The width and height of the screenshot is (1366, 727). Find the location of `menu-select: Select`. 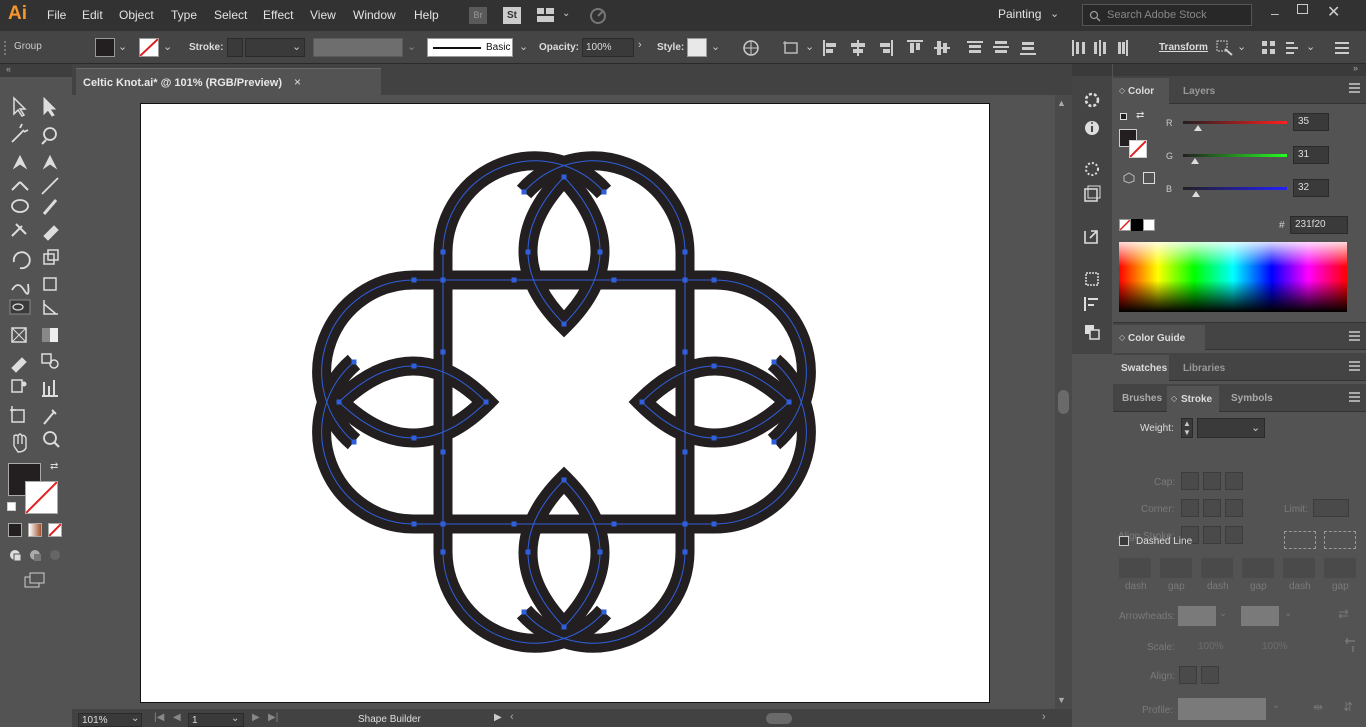

menu-select: Select is located at coordinates (230, 15).